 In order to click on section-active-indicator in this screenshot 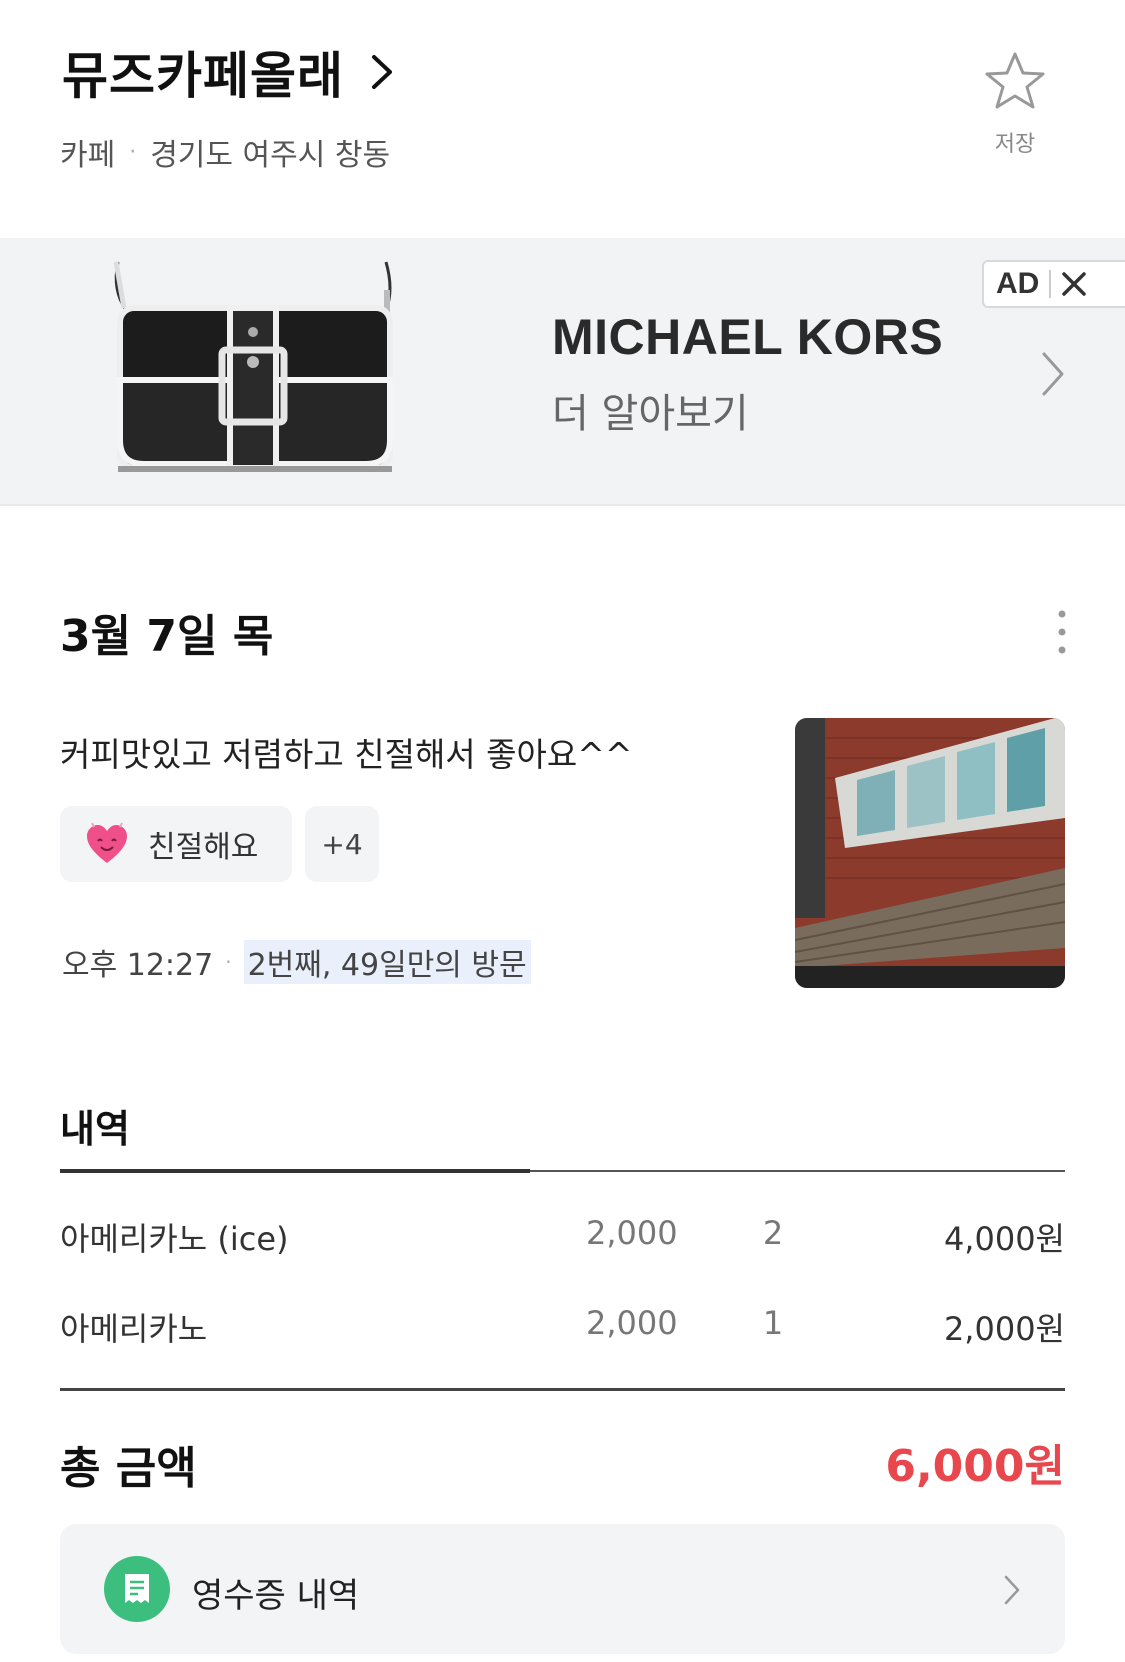, I will do `click(295, 1171)`.